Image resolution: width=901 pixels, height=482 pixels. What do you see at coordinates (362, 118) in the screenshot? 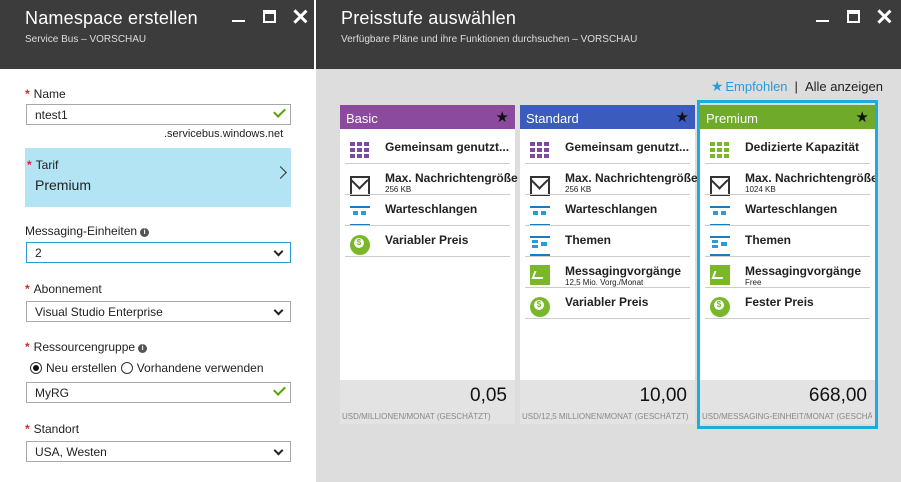
I see `tier-name: Basic` at bounding box center [362, 118].